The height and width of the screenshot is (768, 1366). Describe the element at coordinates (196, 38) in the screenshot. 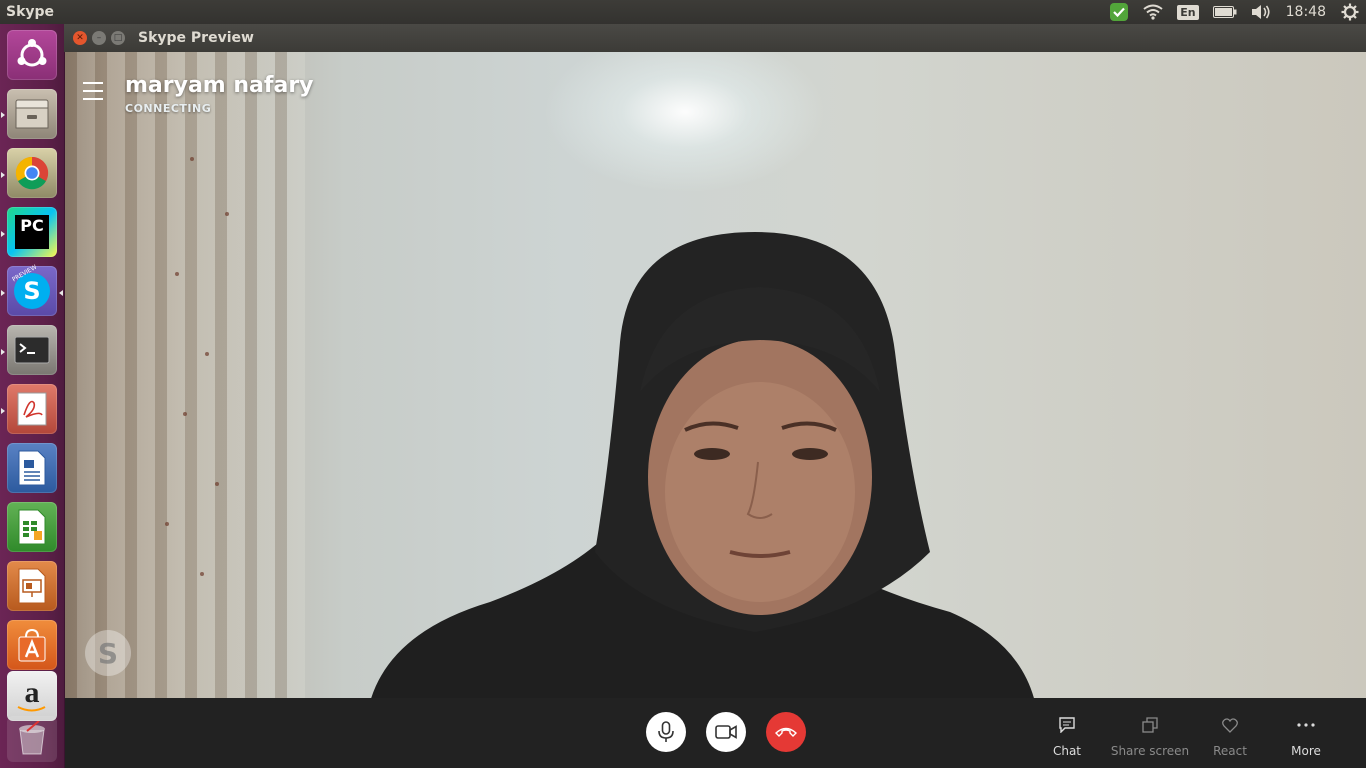

I see `window-title: Skype Preview` at that location.